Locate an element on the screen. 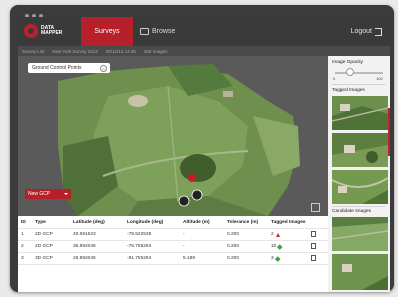 The image size is (398, 297). breadcrumb-images: 300 Images is located at coordinates (155, 51).